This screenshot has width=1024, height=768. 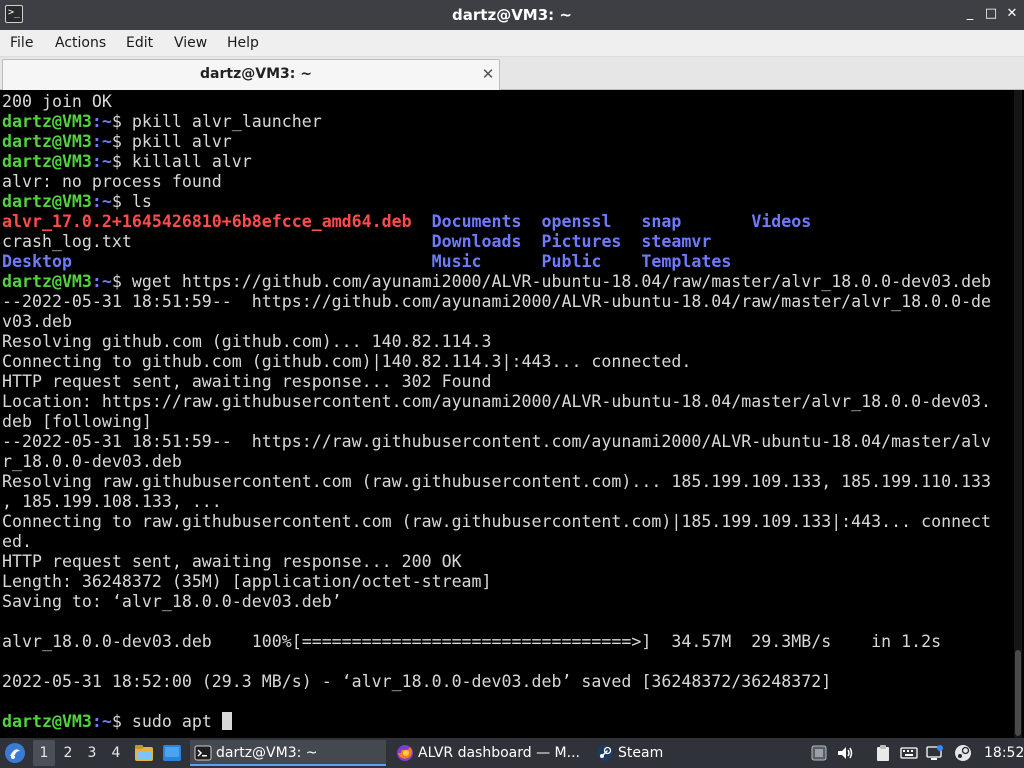 I want to click on clipboard-icon, so click(x=883, y=753).